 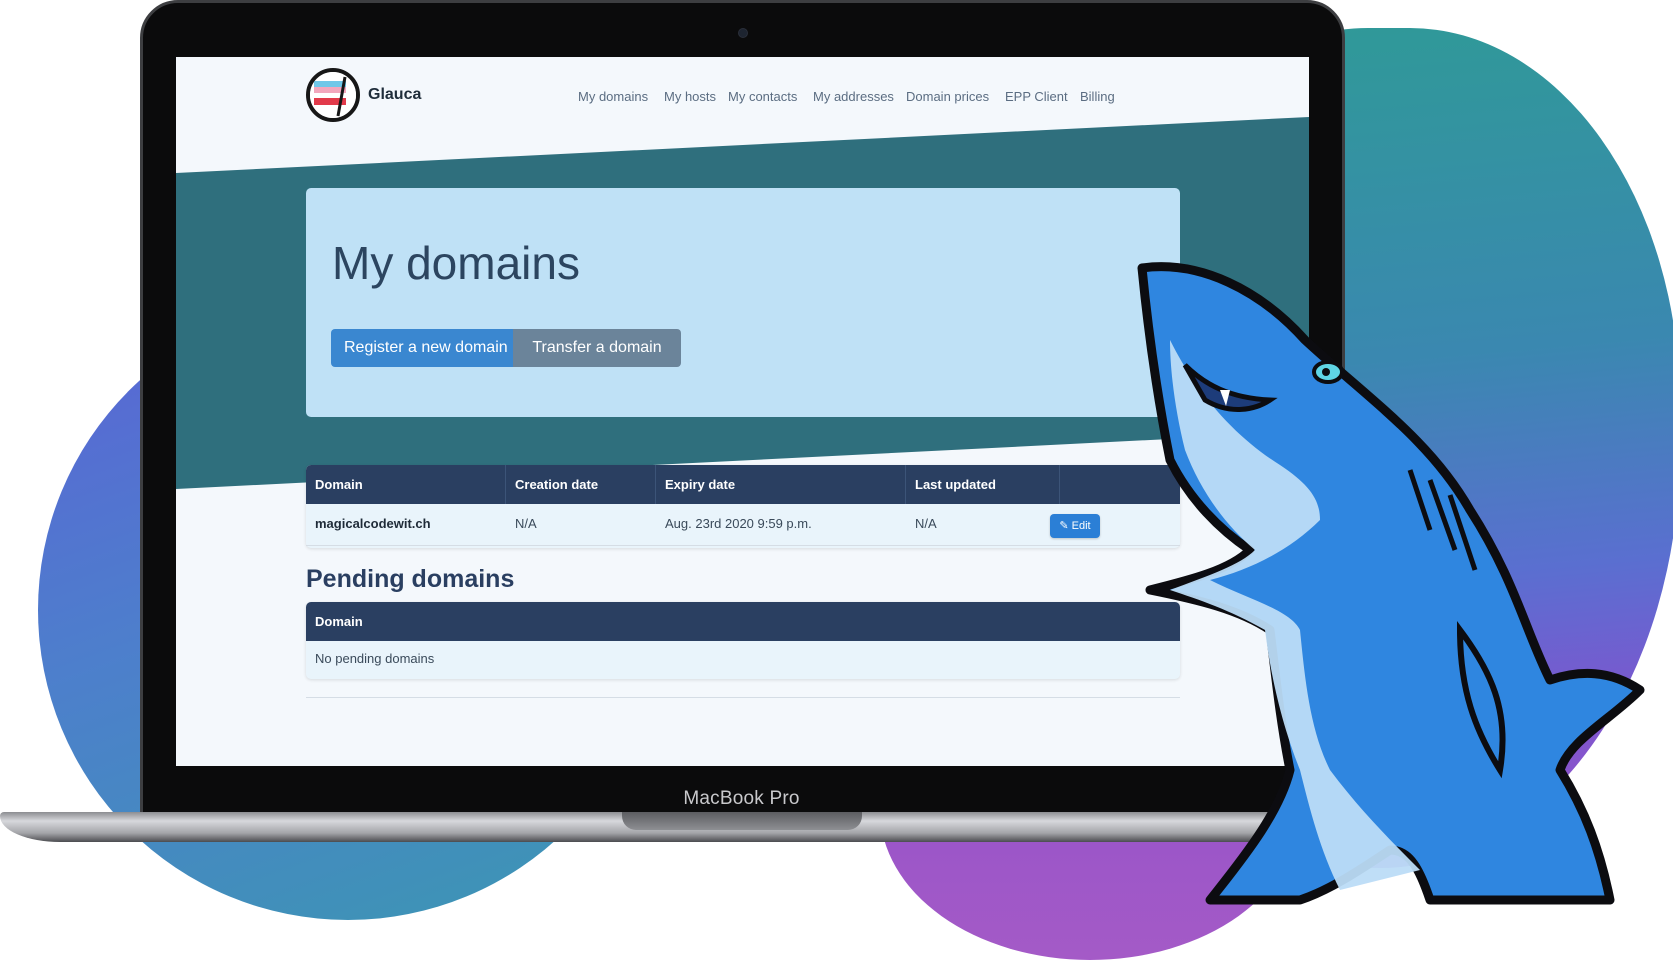 What do you see at coordinates (406, 484) in the screenshot?
I see `column-header-domain: Domain` at bounding box center [406, 484].